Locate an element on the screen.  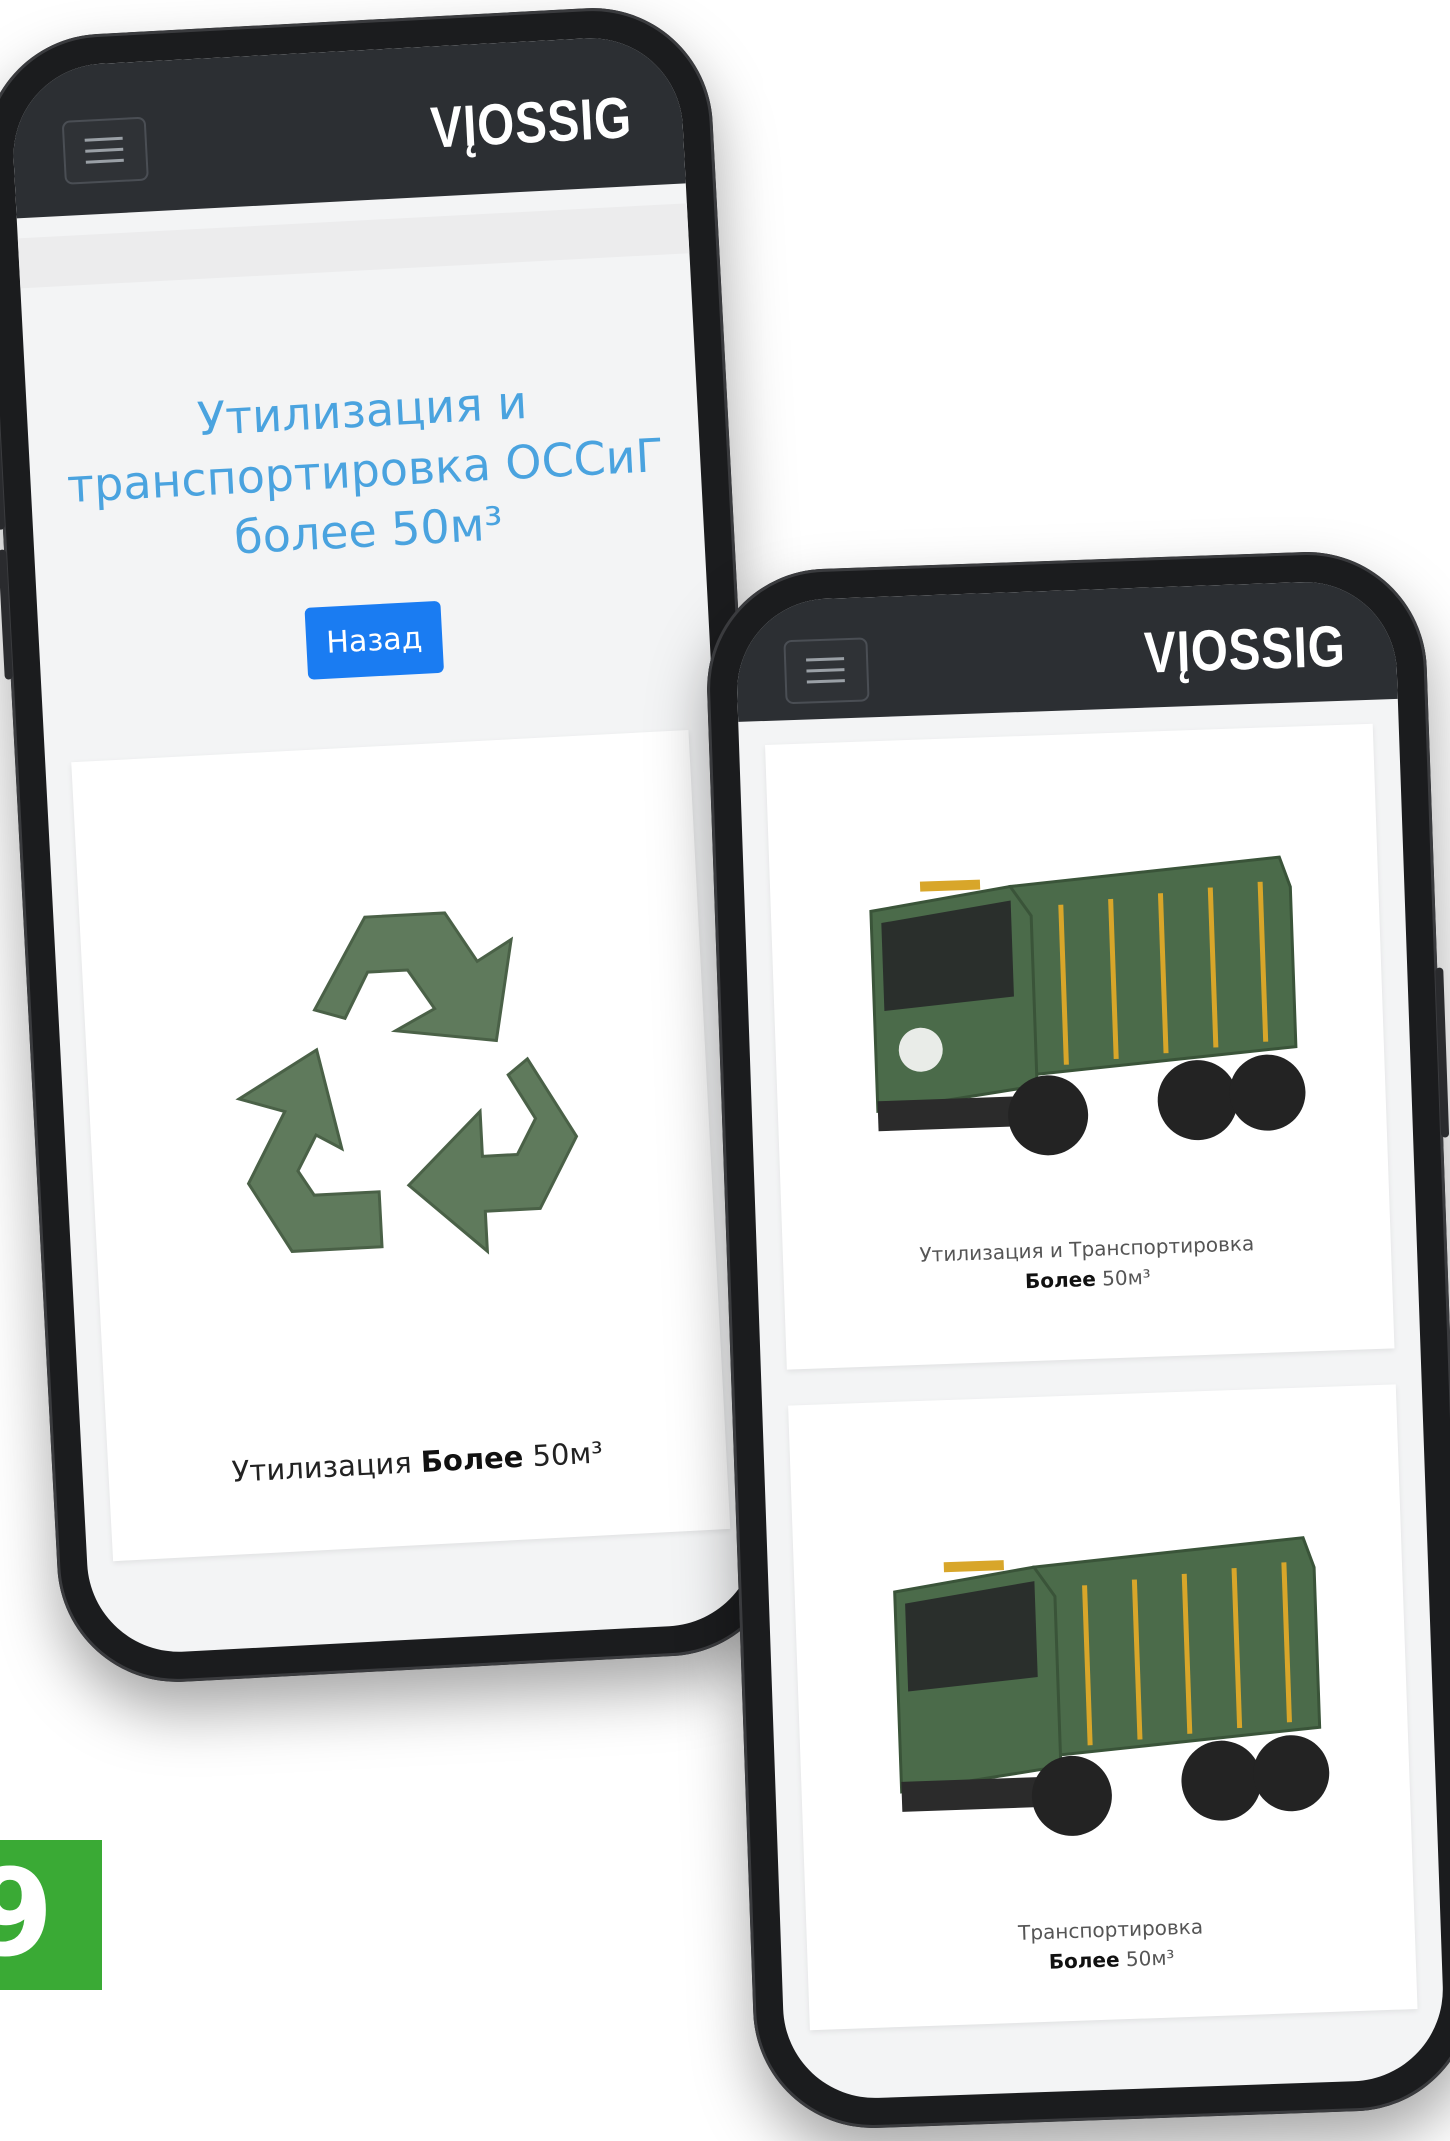
badge-number: 9 is located at coordinates (27, 1914).